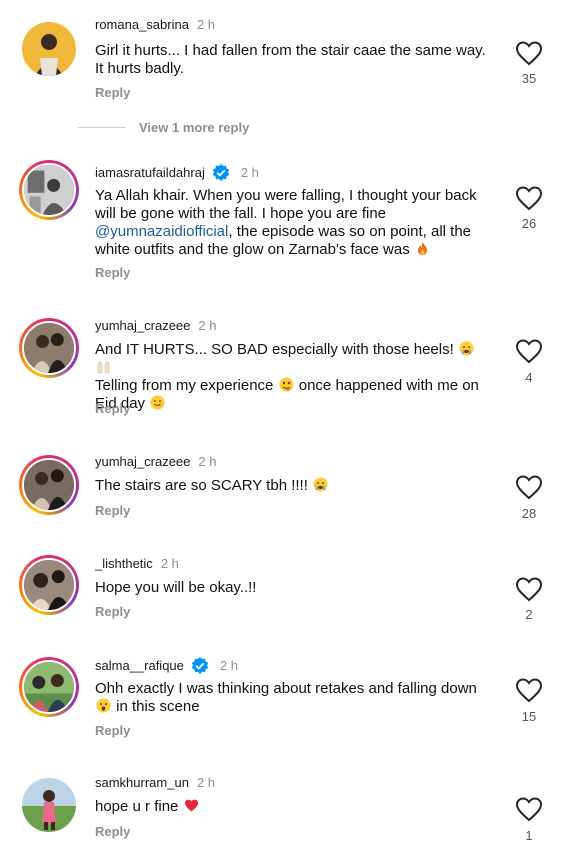 Image resolution: width=570 pixels, height=857 pixels. I want to click on username: samkhurram_un, so click(142, 783).